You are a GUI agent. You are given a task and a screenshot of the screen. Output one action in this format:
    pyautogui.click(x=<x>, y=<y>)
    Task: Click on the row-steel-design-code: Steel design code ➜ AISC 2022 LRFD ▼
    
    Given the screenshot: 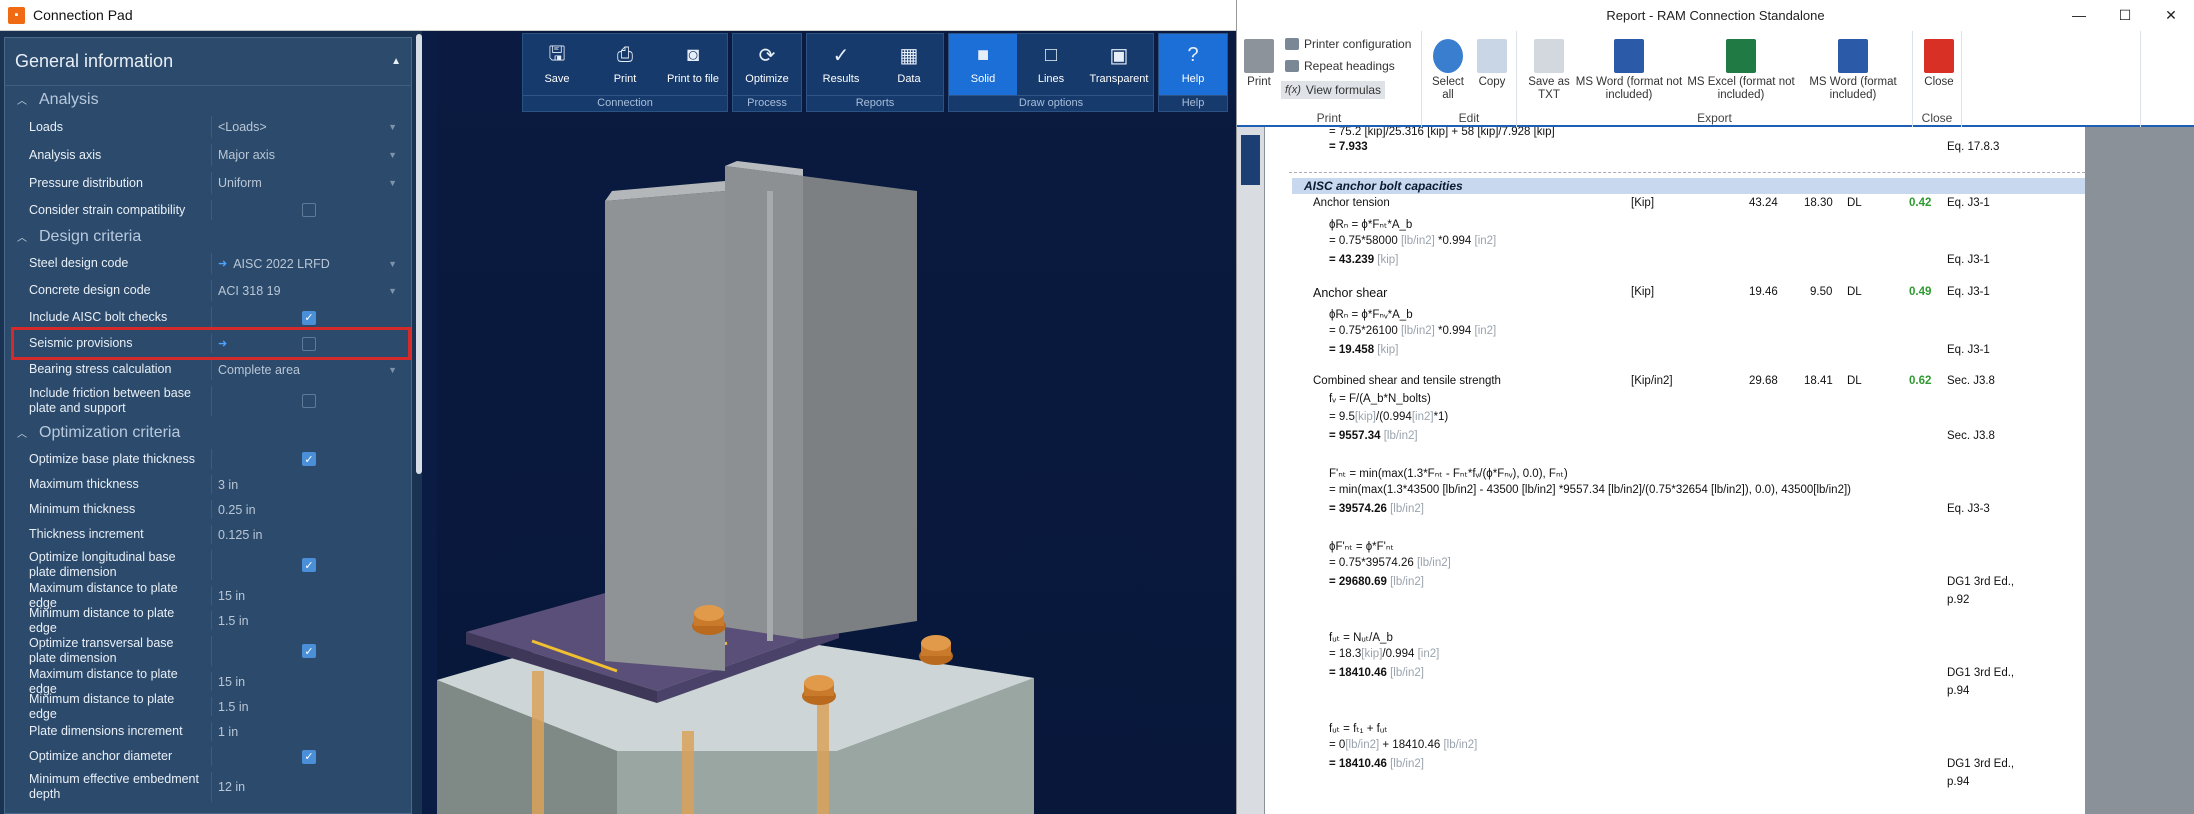 What is the action you would take?
    pyautogui.click(x=208, y=263)
    